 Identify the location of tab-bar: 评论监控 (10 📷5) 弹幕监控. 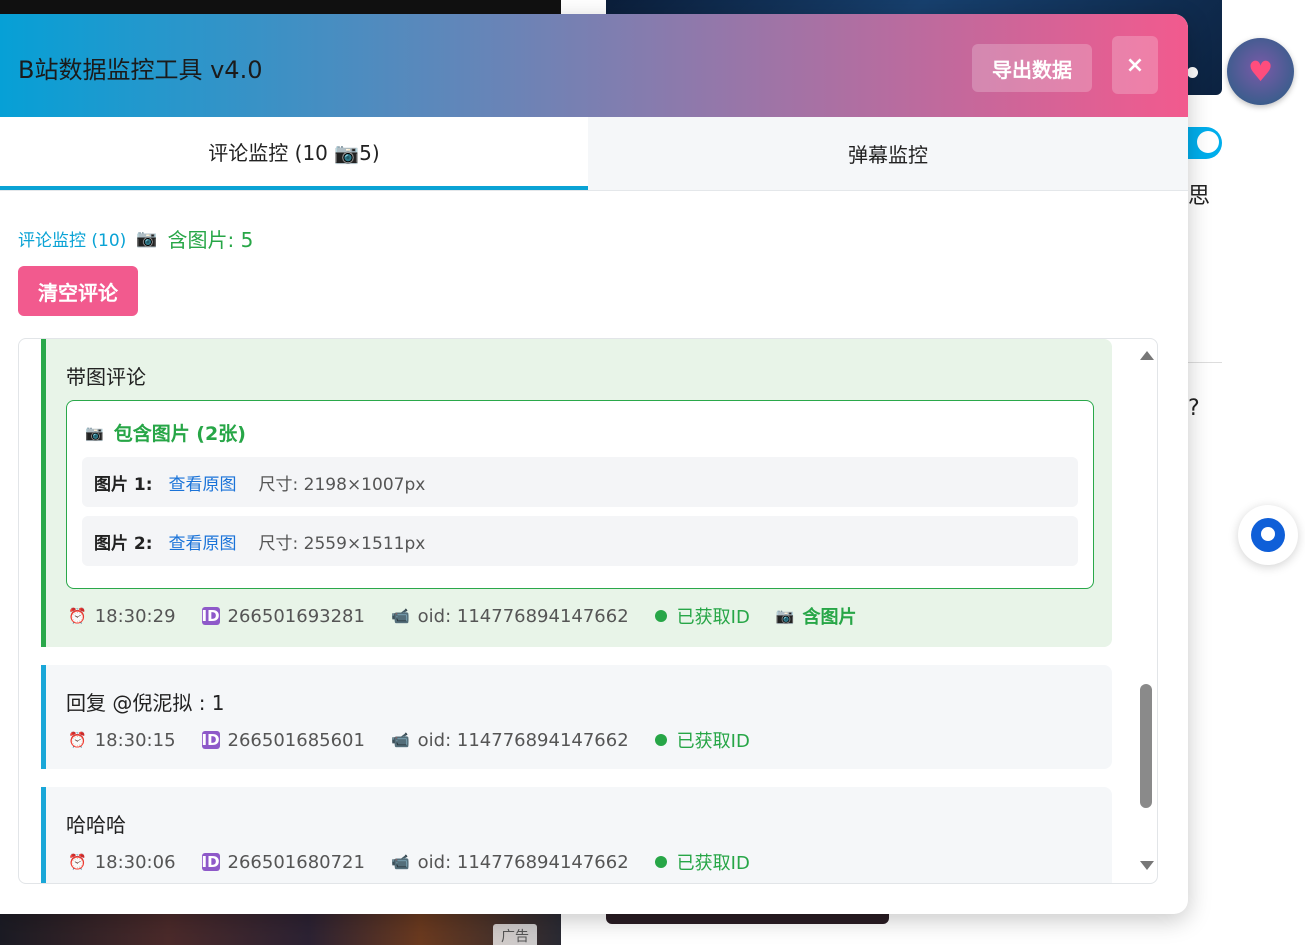
(594, 154).